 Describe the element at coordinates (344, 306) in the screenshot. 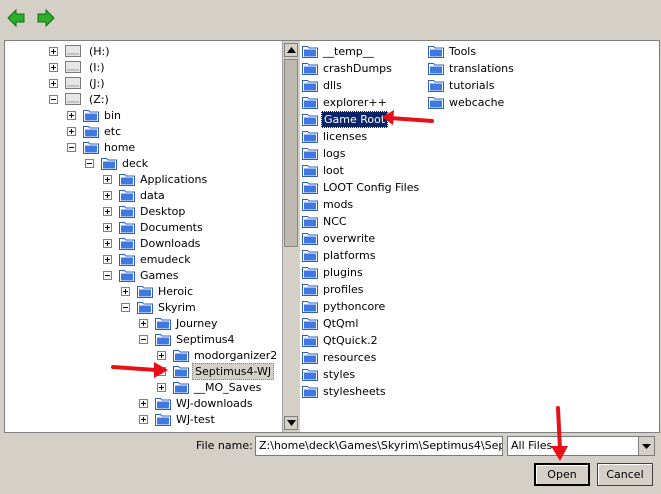

I see `file-list-item: pythoncore` at that location.